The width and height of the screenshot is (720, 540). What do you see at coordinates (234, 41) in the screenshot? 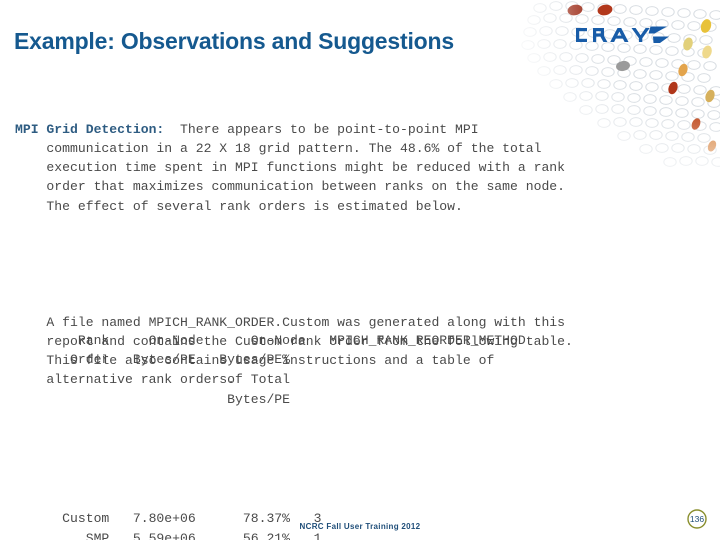
I see `page-title: Example: Observations and Suggestions` at bounding box center [234, 41].